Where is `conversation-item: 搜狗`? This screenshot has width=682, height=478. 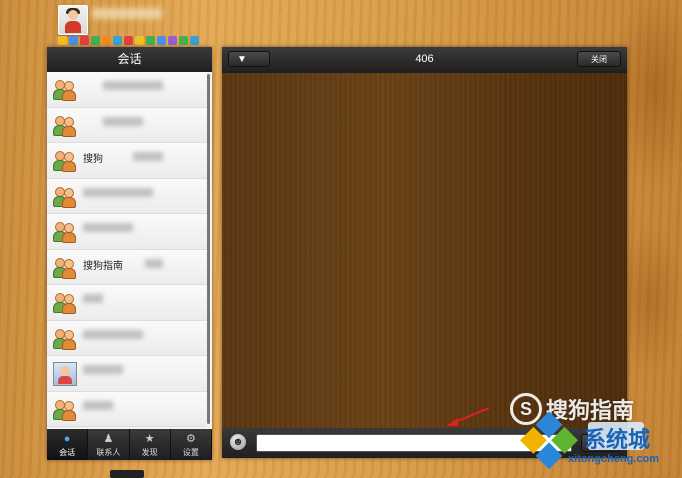
conversation-item: 搜狗 is located at coordinates (127, 161).